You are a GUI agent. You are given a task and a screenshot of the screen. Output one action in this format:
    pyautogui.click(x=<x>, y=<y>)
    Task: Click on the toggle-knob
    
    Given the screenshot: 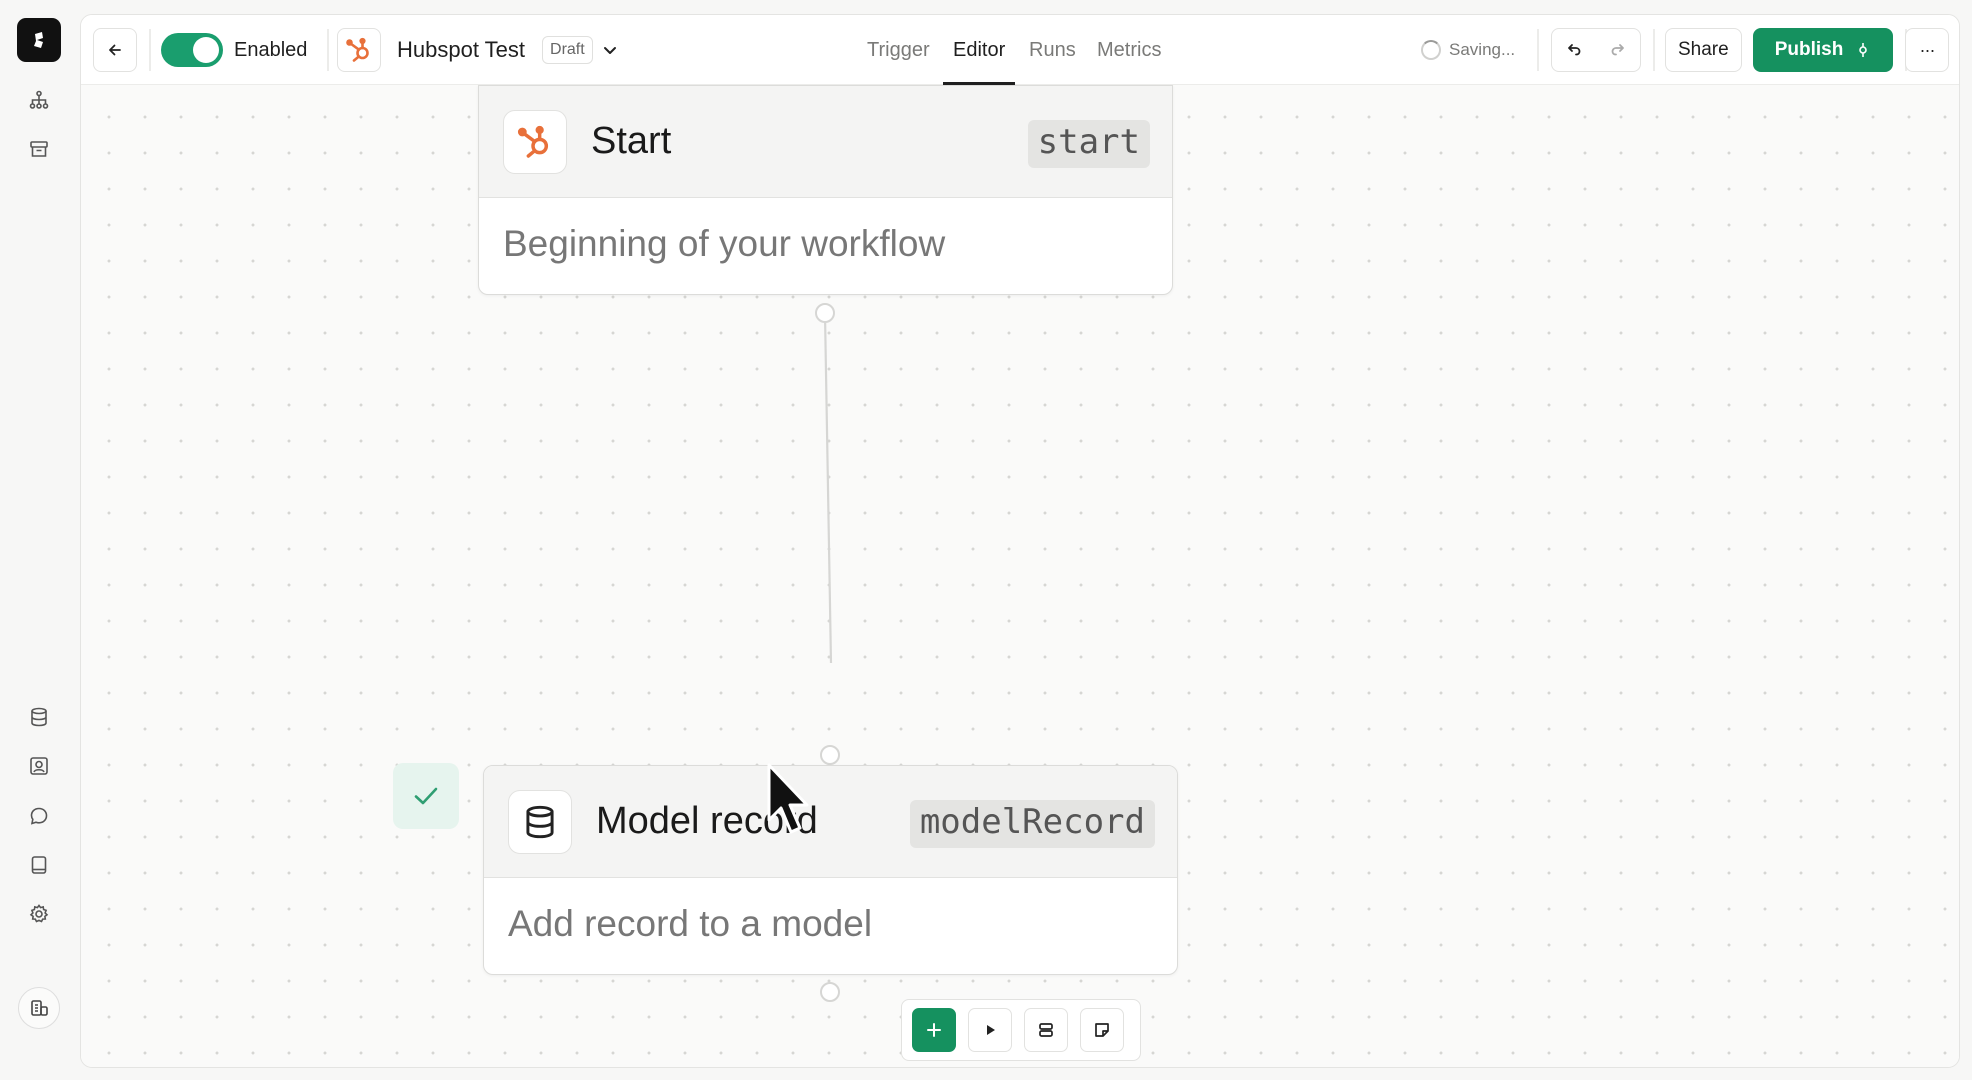 What is the action you would take?
    pyautogui.click(x=206, y=50)
    